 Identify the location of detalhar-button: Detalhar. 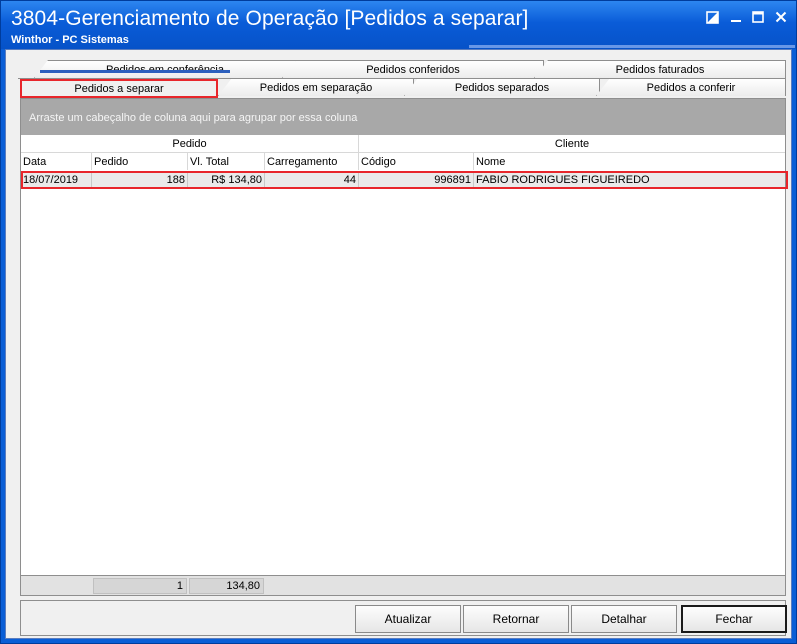
(624, 619).